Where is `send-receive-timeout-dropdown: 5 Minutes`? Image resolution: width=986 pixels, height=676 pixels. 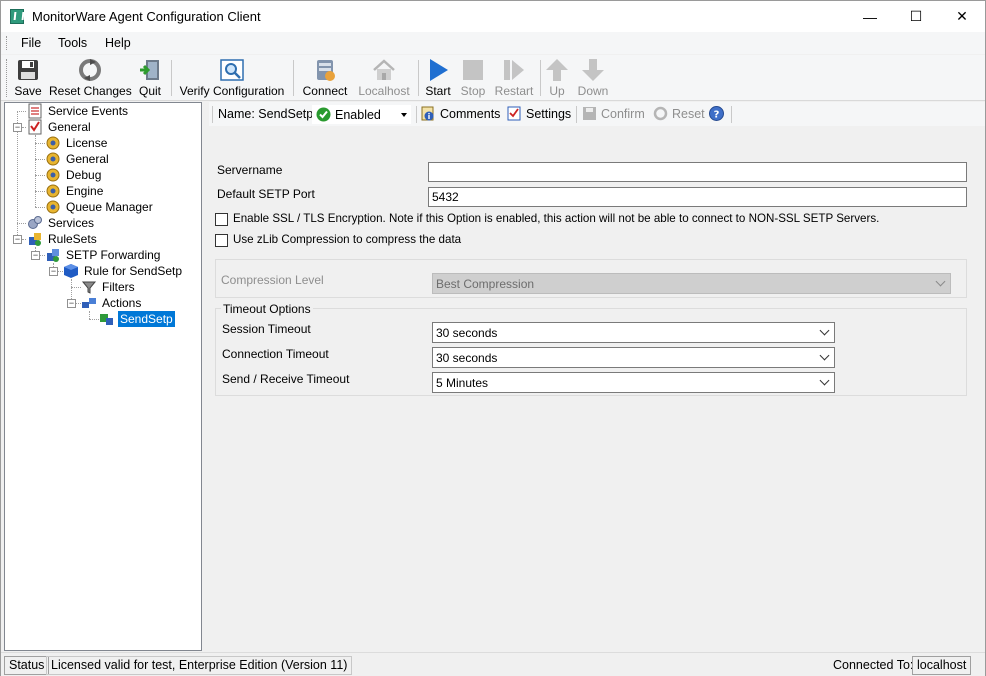
send-receive-timeout-dropdown: 5 Minutes is located at coordinates (633, 382).